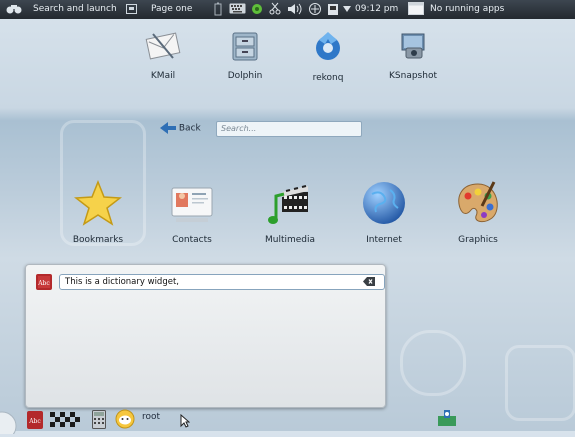 This screenshot has width=575, height=437. Describe the element at coordinates (125, 420) in the screenshot. I see `user-face-icon` at that location.